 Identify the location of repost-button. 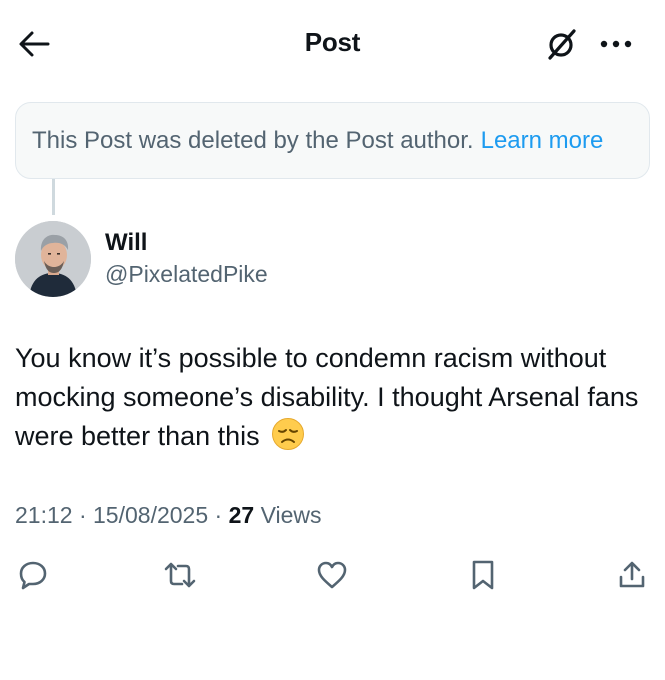
(180, 575).